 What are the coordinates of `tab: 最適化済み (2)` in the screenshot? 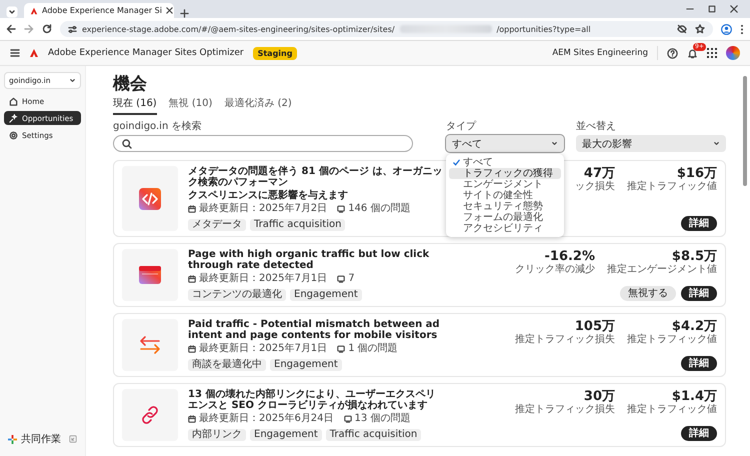 It's located at (258, 106).